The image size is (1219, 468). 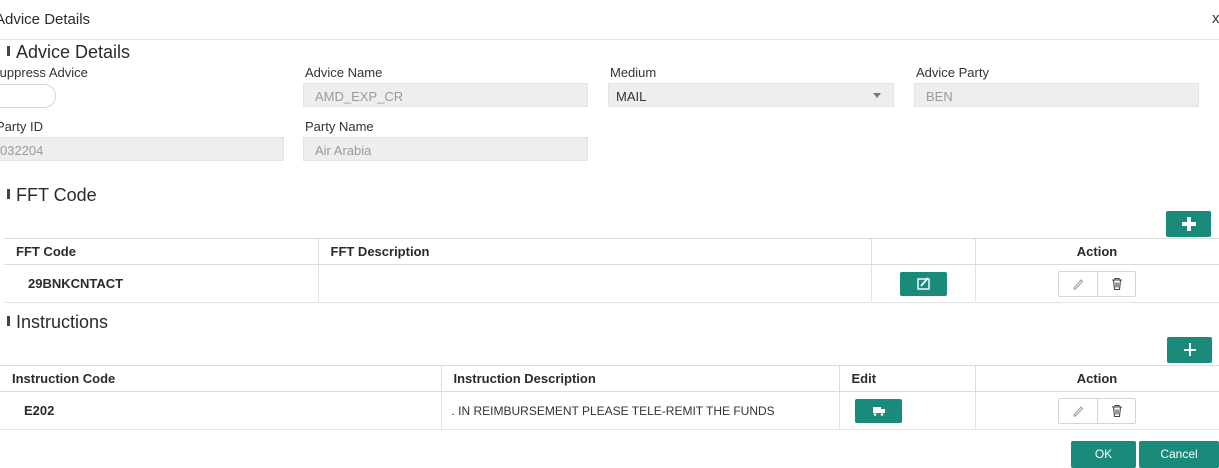 I want to click on close-icon: x, so click(x=1215, y=18).